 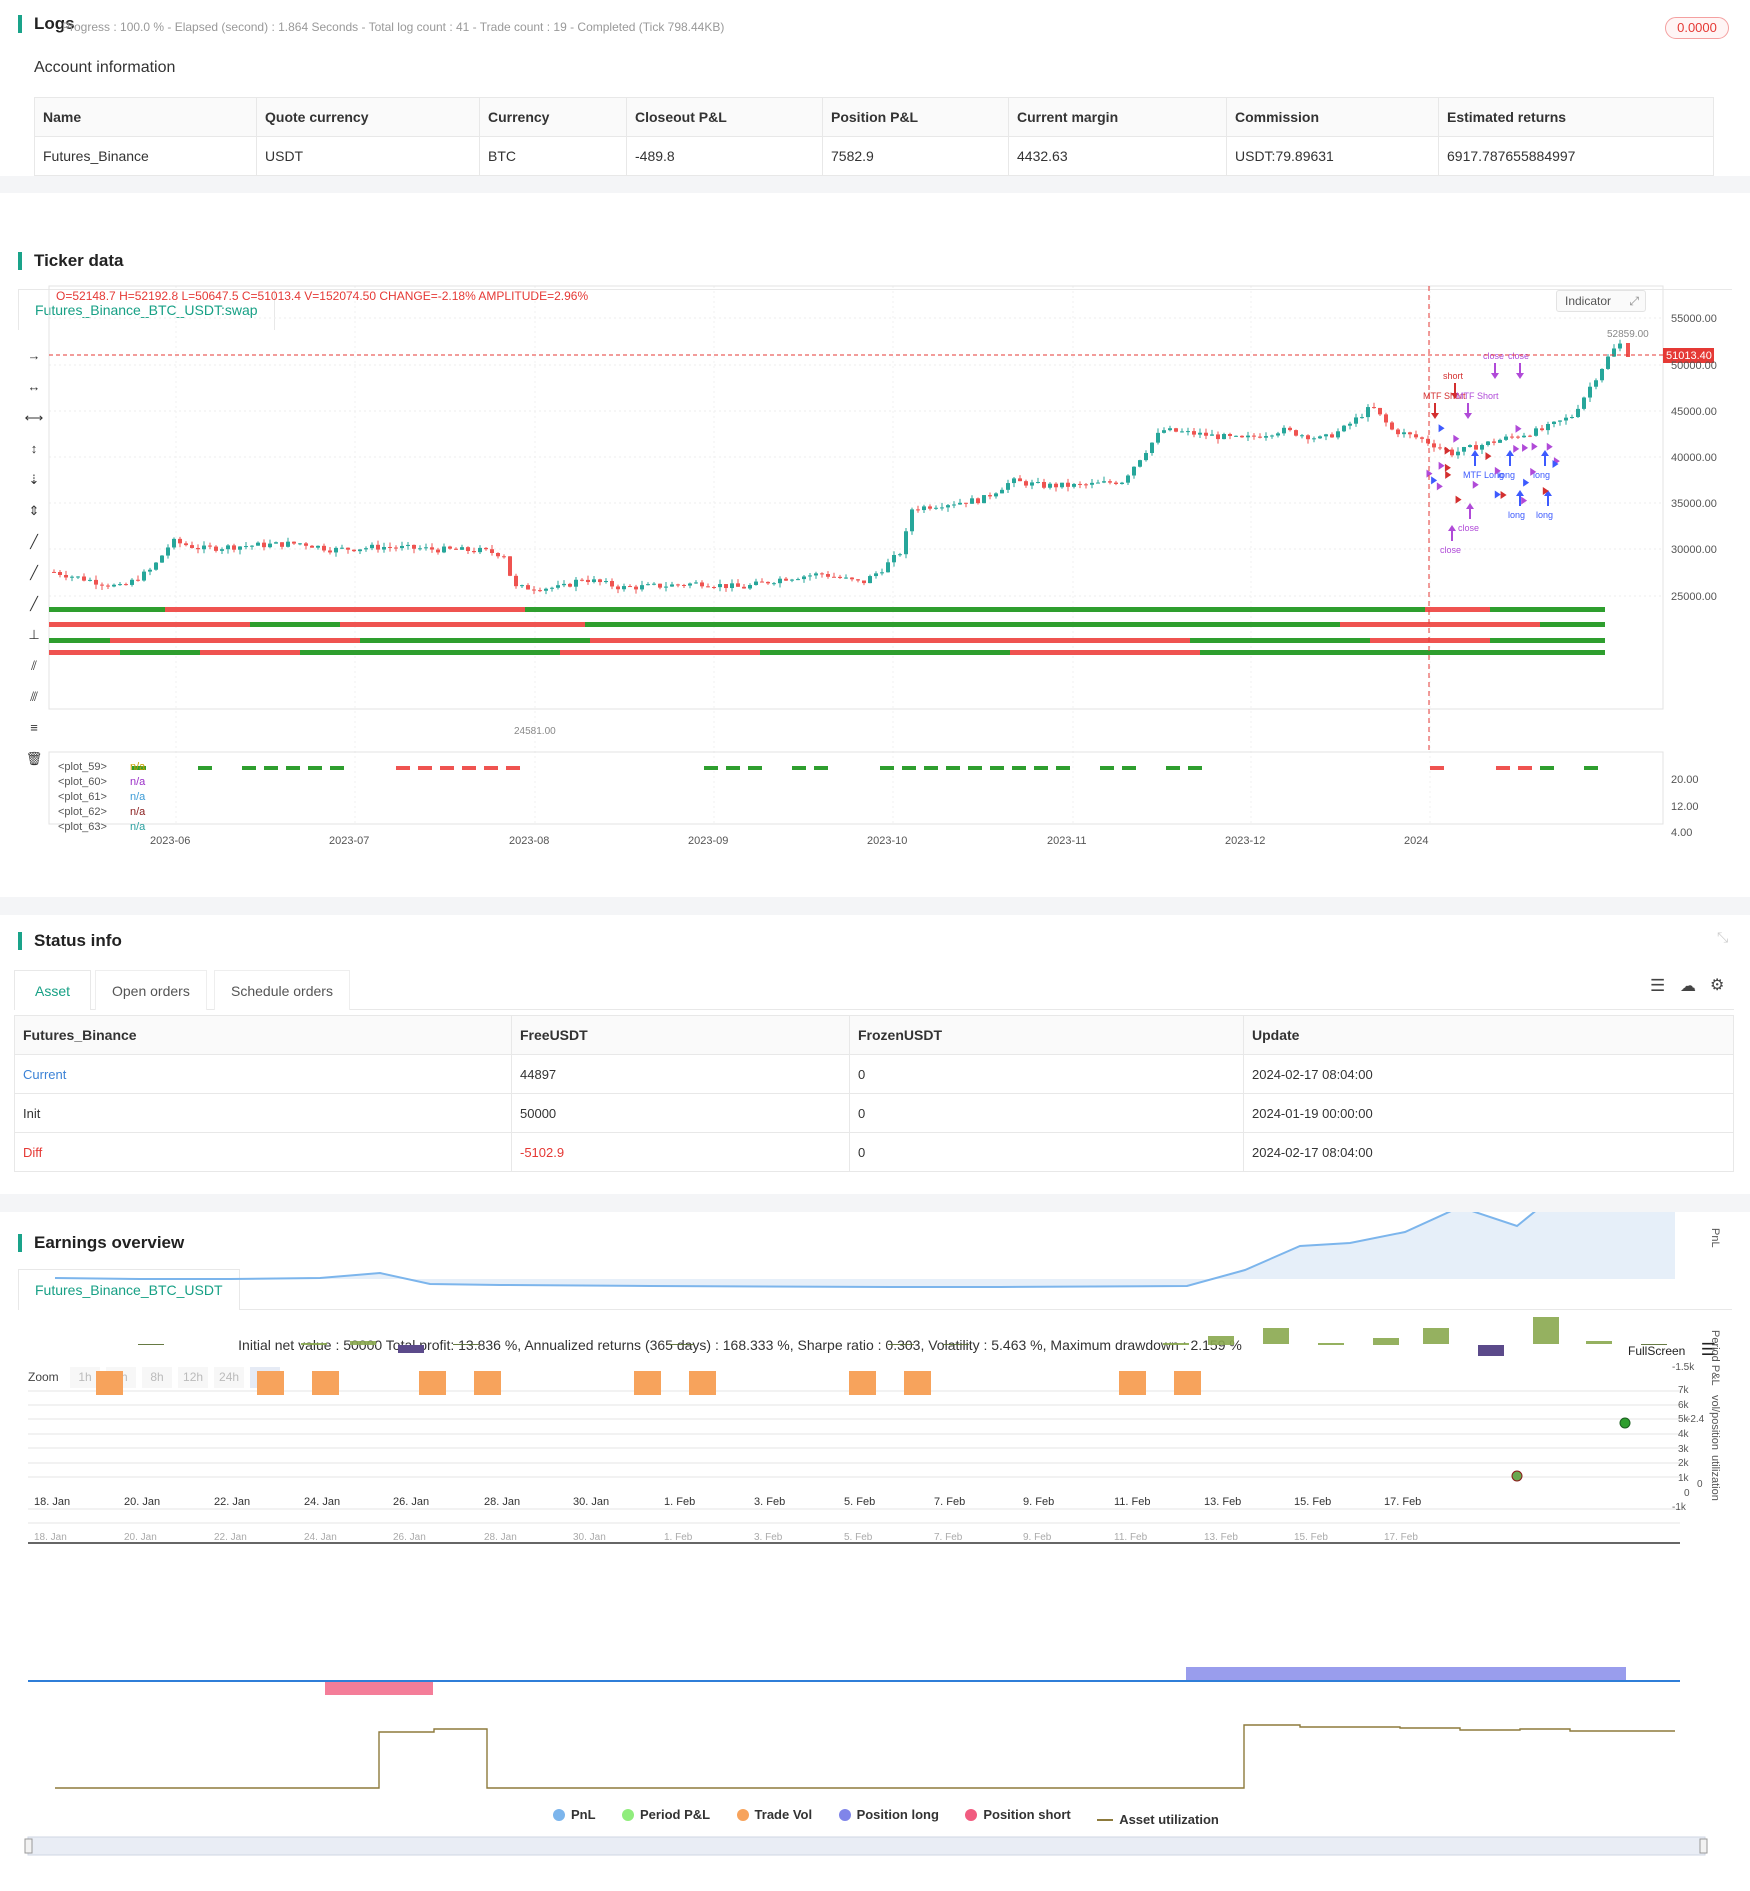 What do you see at coordinates (1687, 1493) in the screenshot?
I see `pnl-tick: 0` at bounding box center [1687, 1493].